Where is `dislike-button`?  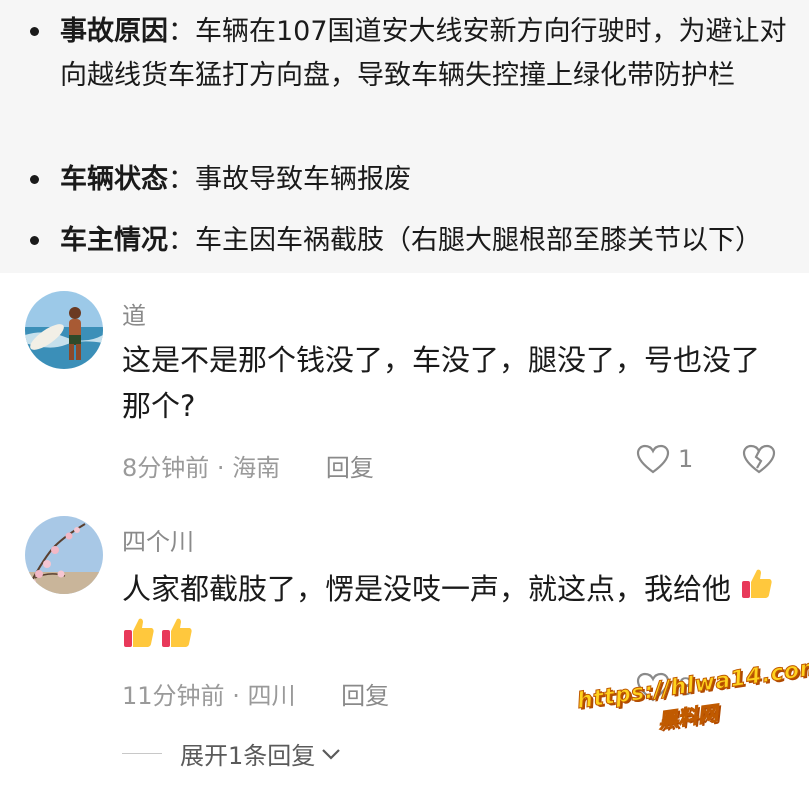 dislike-button is located at coordinates (759, 461).